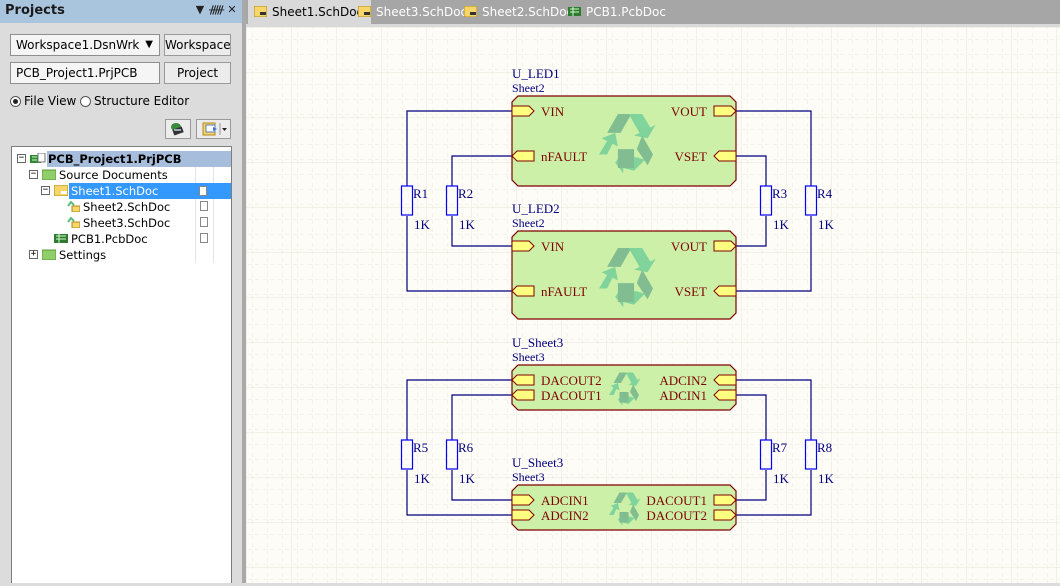 Image resolution: width=1060 pixels, height=586 pixels. What do you see at coordinates (536, 208) in the screenshot?
I see `sheet-designator: U_LED2` at bounding box center [536, 208].